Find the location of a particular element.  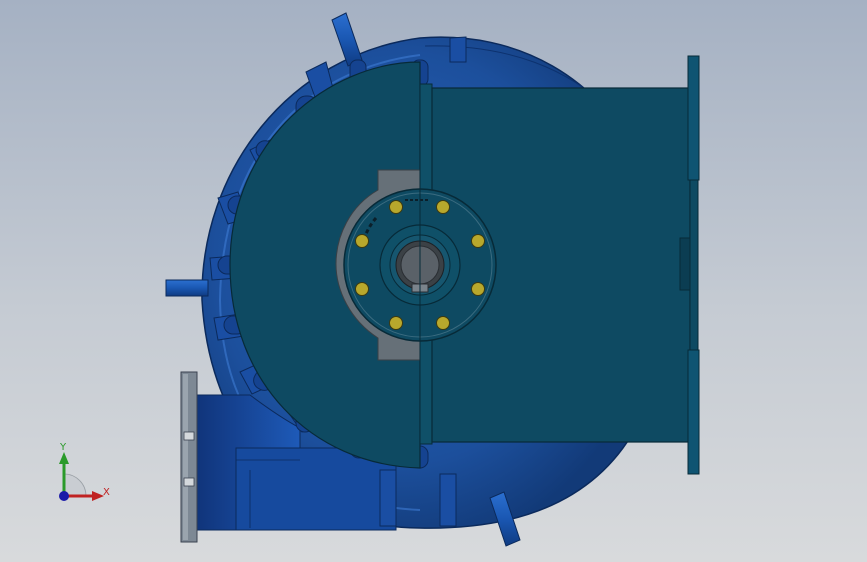

coordinate-triad: Y X is located at coordinates (83, 475).